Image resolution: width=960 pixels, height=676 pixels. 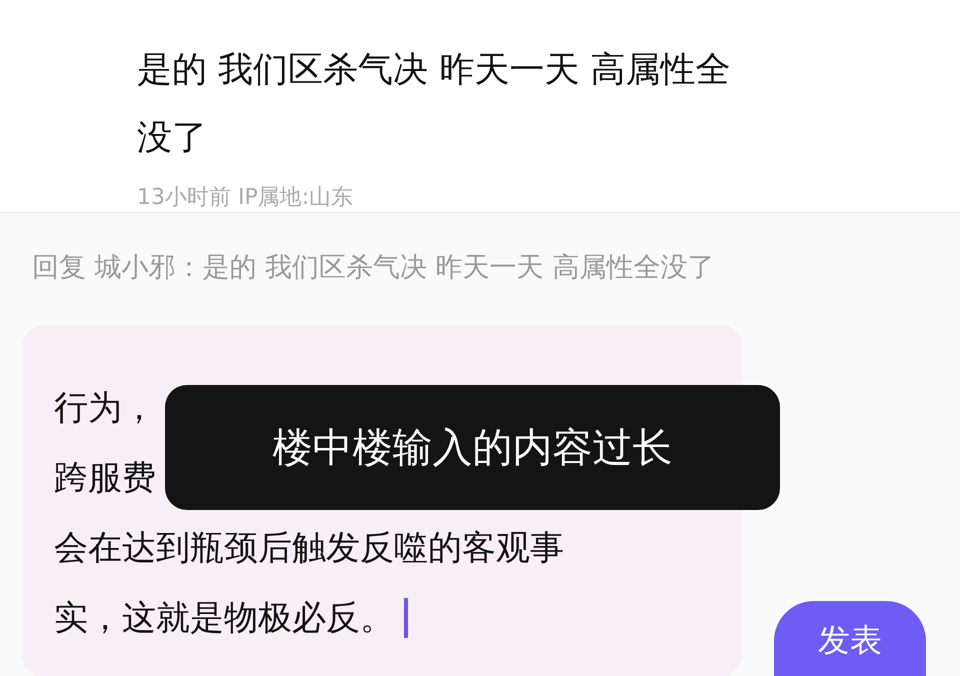 What do you see at coordinates (105, 478) in the screenshot?
I see `input-text: 跨服费` at bounding box center [105, 478].